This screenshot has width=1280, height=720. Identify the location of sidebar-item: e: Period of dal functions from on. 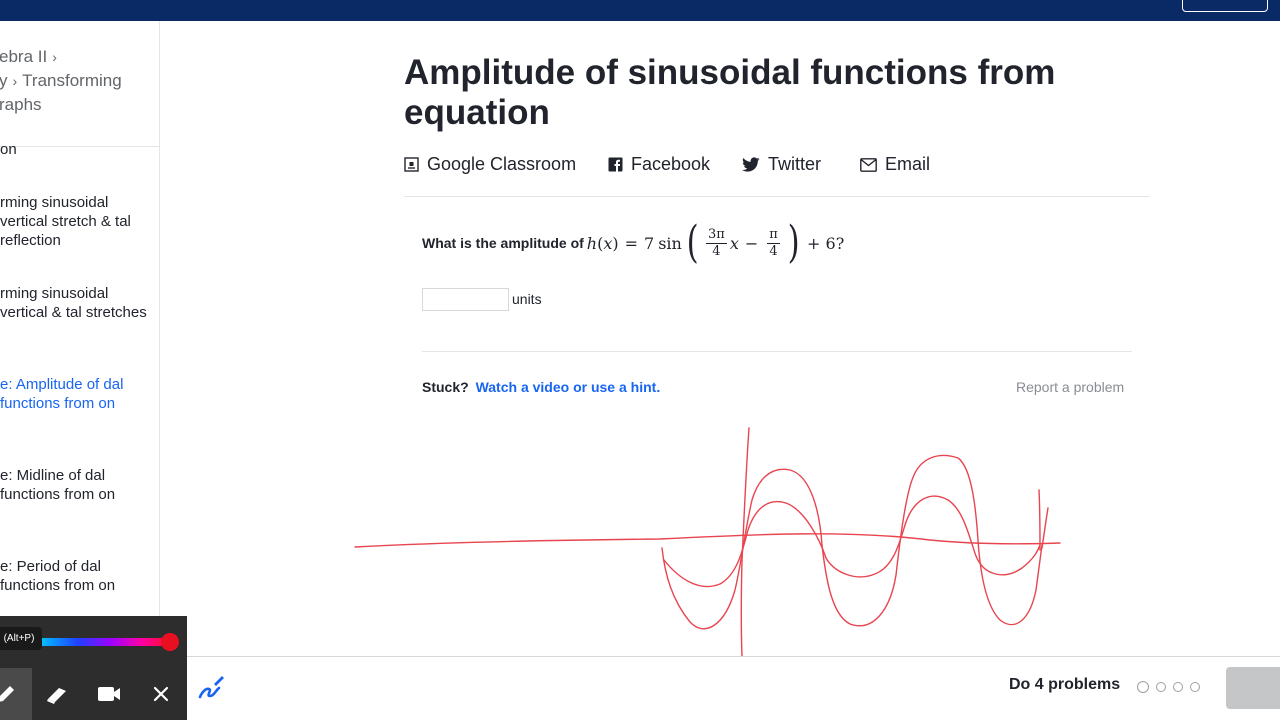
(79, 576).